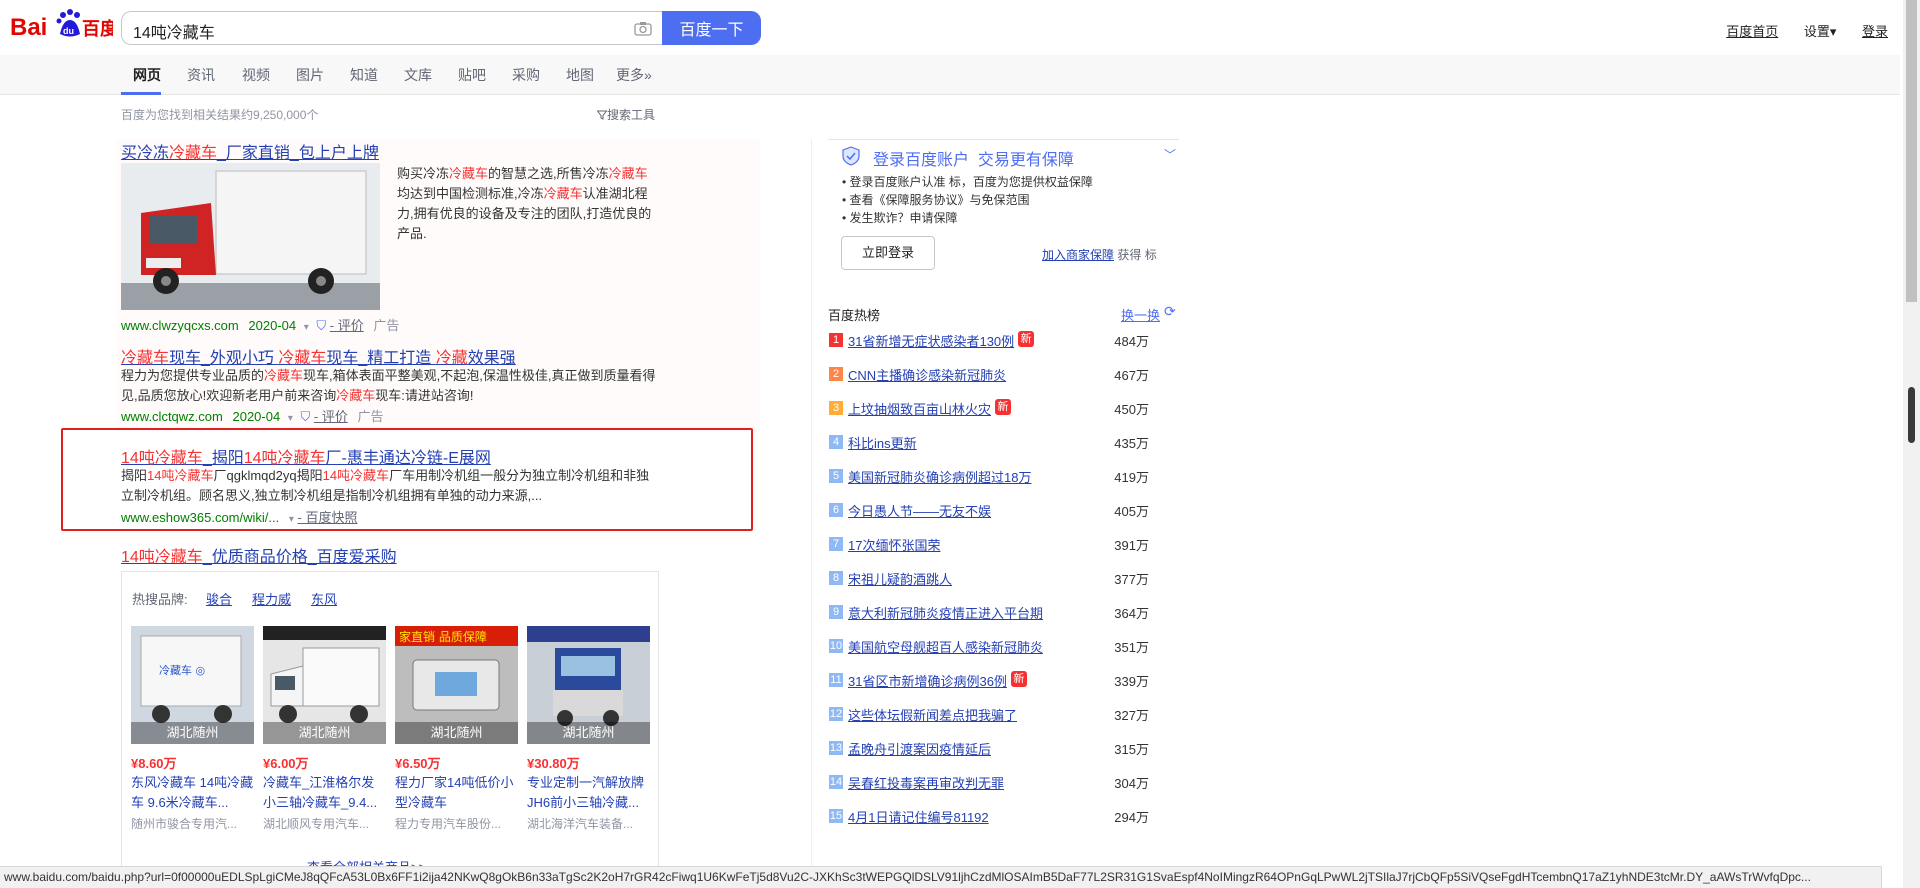 The width and height of the screenshot is (1920, 888). I want to click on hot-value: 435万, so click(1131, 443).